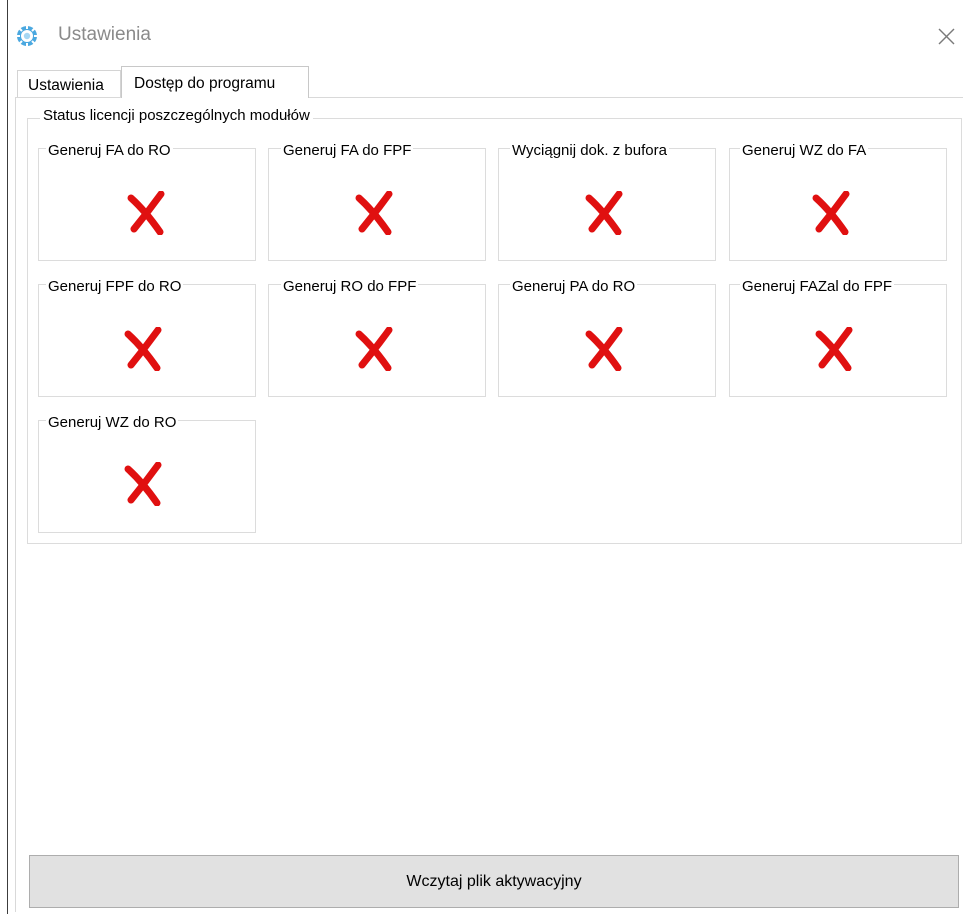  I want to click on gear-icon, so click(27, 36).